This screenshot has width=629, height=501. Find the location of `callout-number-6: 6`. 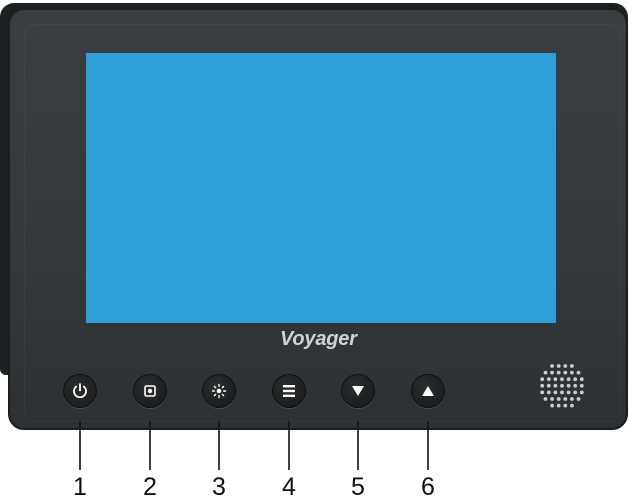

callout-number-6: 6 is located at coordinates (428, 487).